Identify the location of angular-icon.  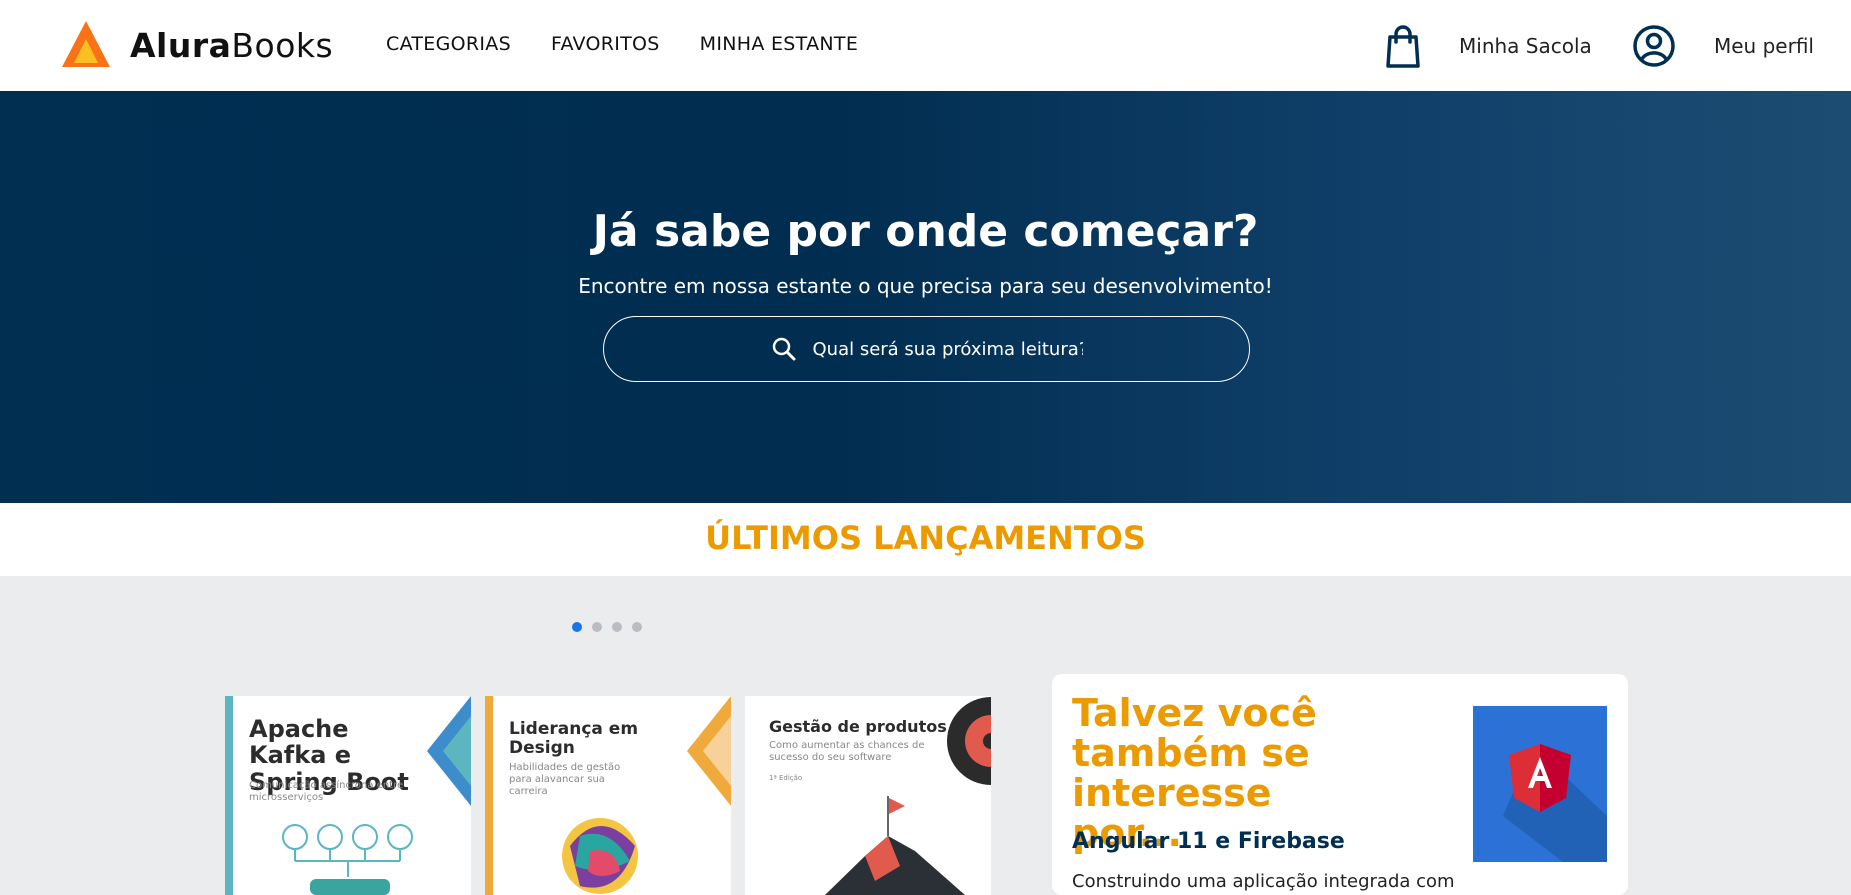
(1555, 803).